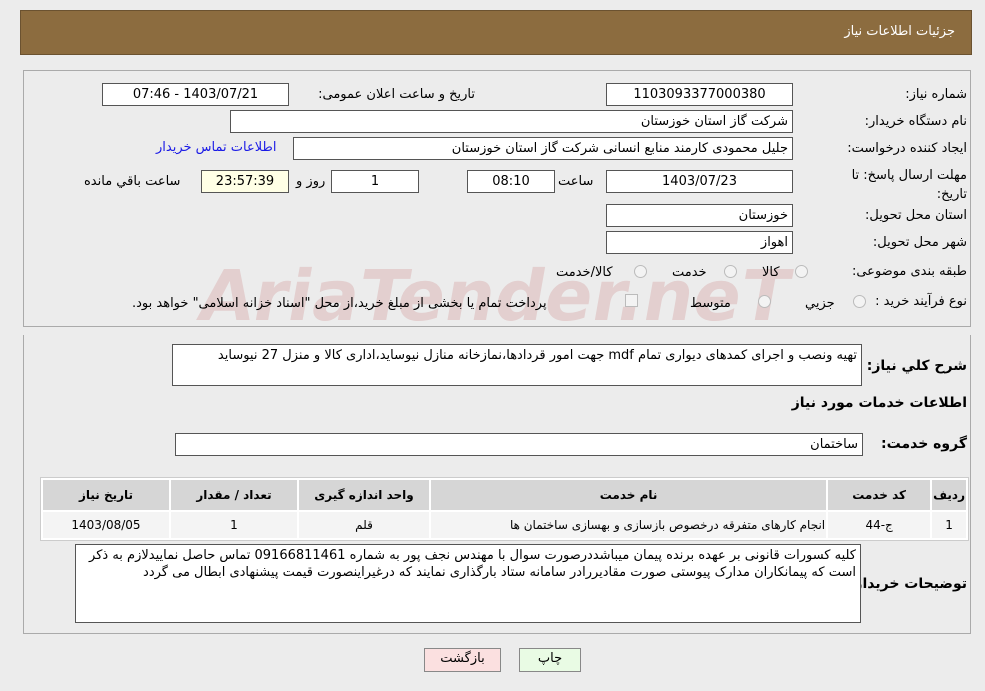 Image resolution: width=985 pixels, height=691 pixels. Describe the element at coordinates (631, 300) in the screenshot. I see `treasury-checkbox` at that location.